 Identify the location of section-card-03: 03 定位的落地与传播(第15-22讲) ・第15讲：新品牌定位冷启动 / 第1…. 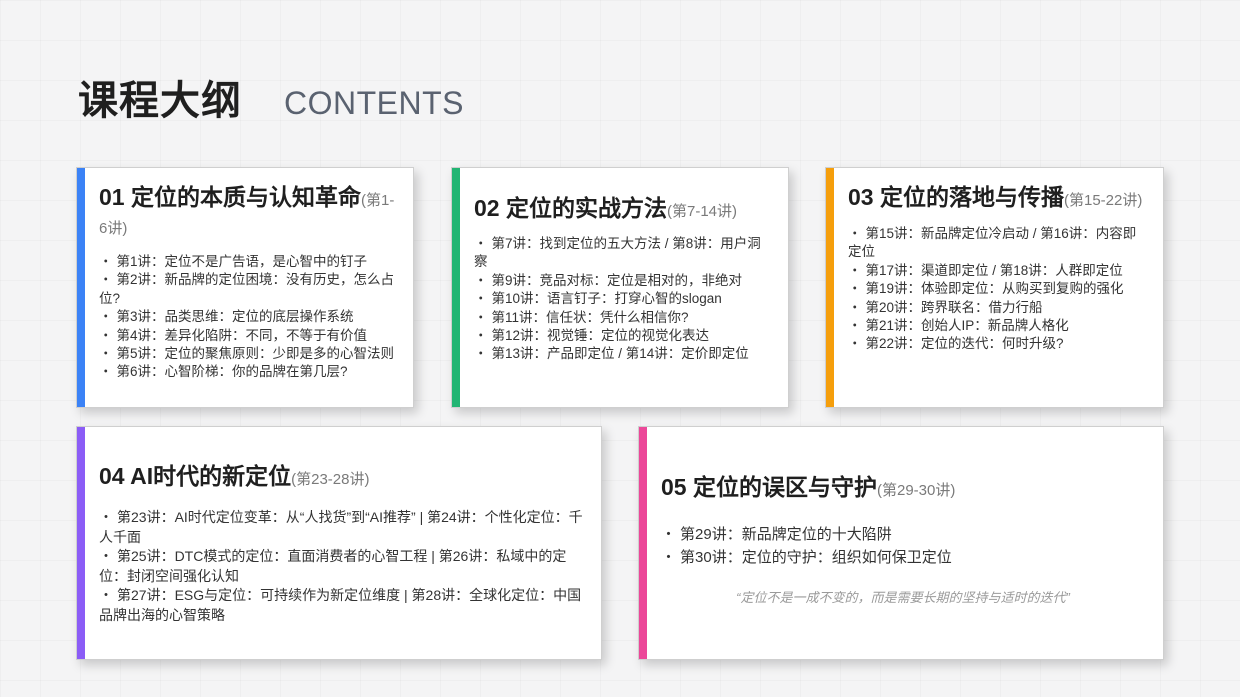
(994, 287).